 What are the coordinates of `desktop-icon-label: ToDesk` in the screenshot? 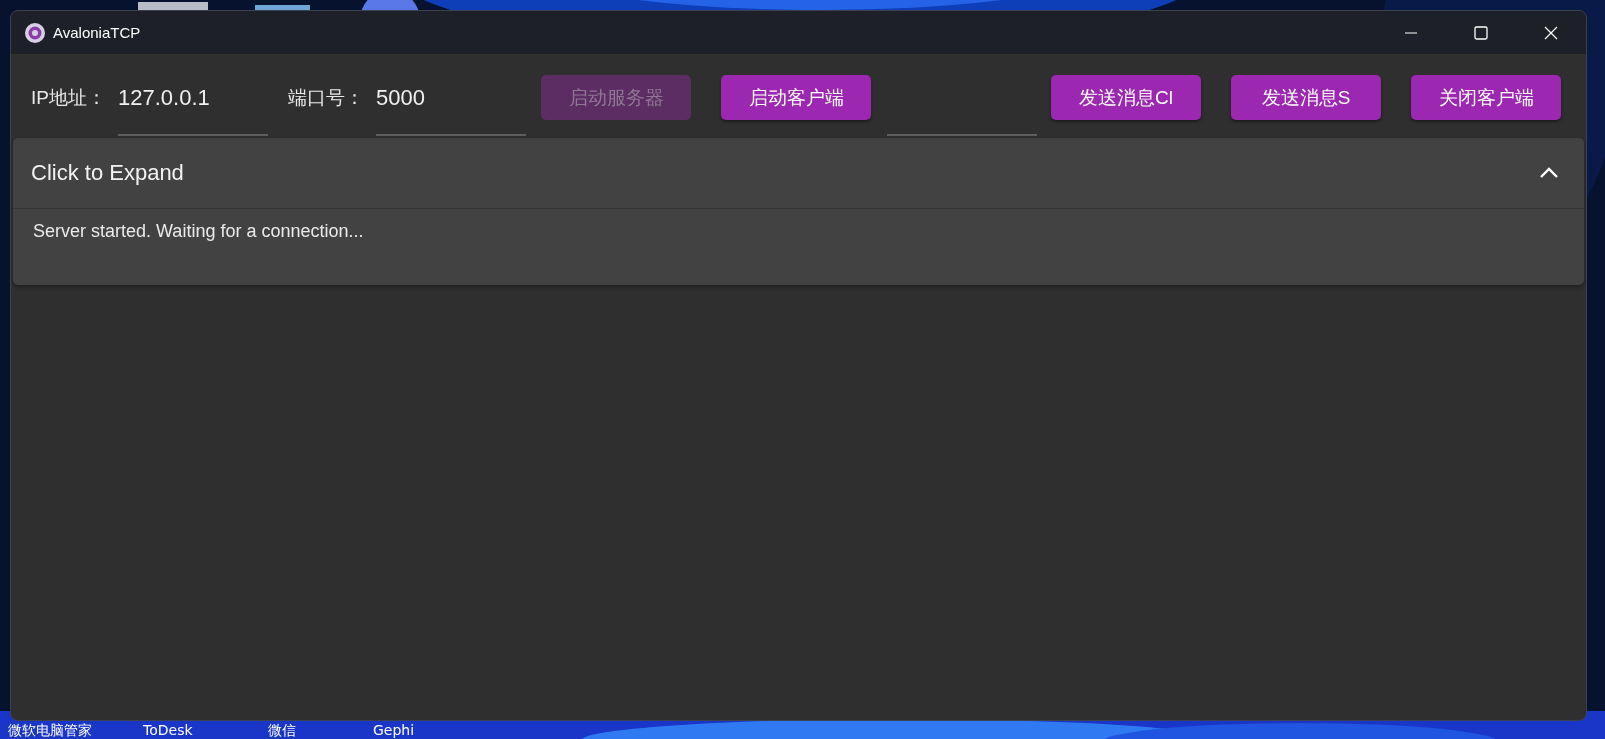 It's located at (168, 730).